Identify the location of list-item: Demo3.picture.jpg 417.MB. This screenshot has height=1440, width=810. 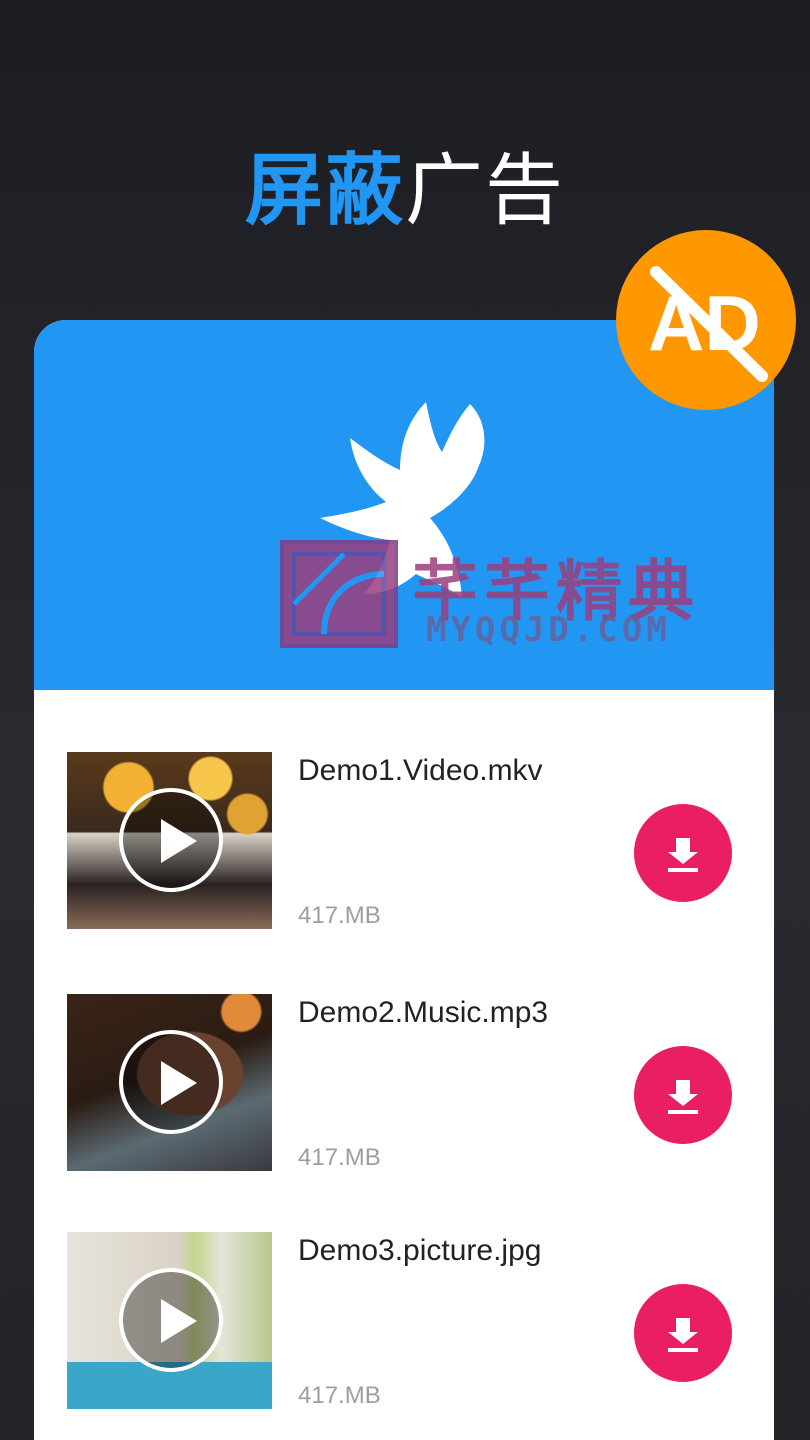
(404, 1322).